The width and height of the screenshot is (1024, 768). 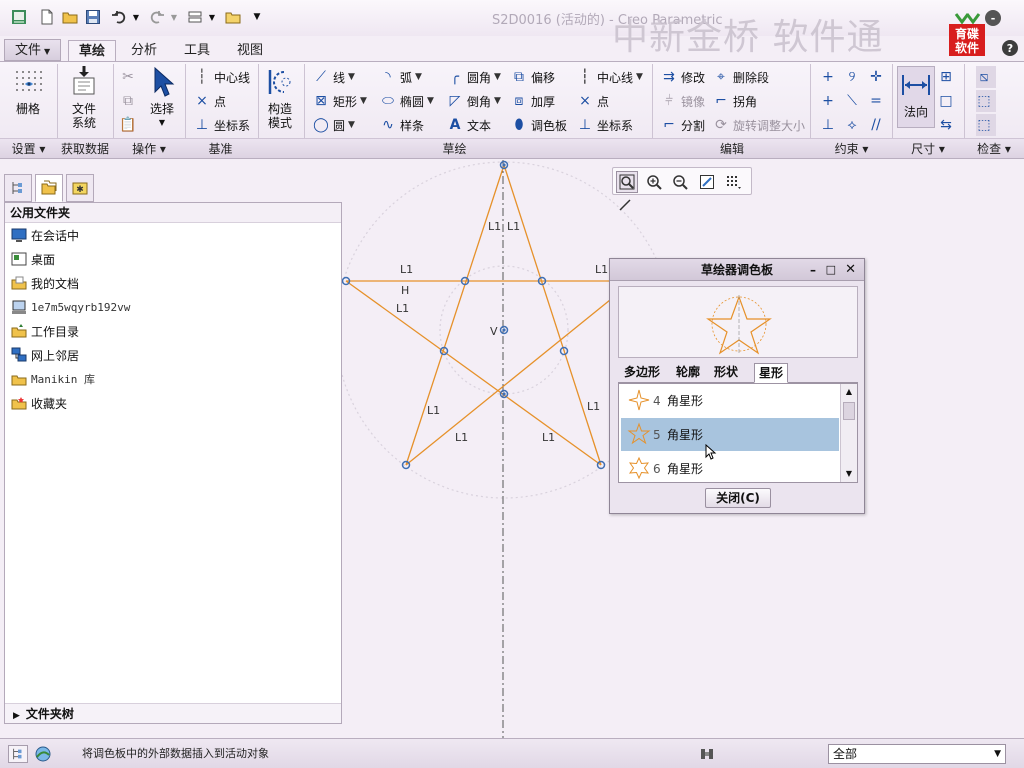 What do you see at coordinates (49, 188) in the screenshot?
I see `folder-browser-tab` at bounding box center [49, 188].